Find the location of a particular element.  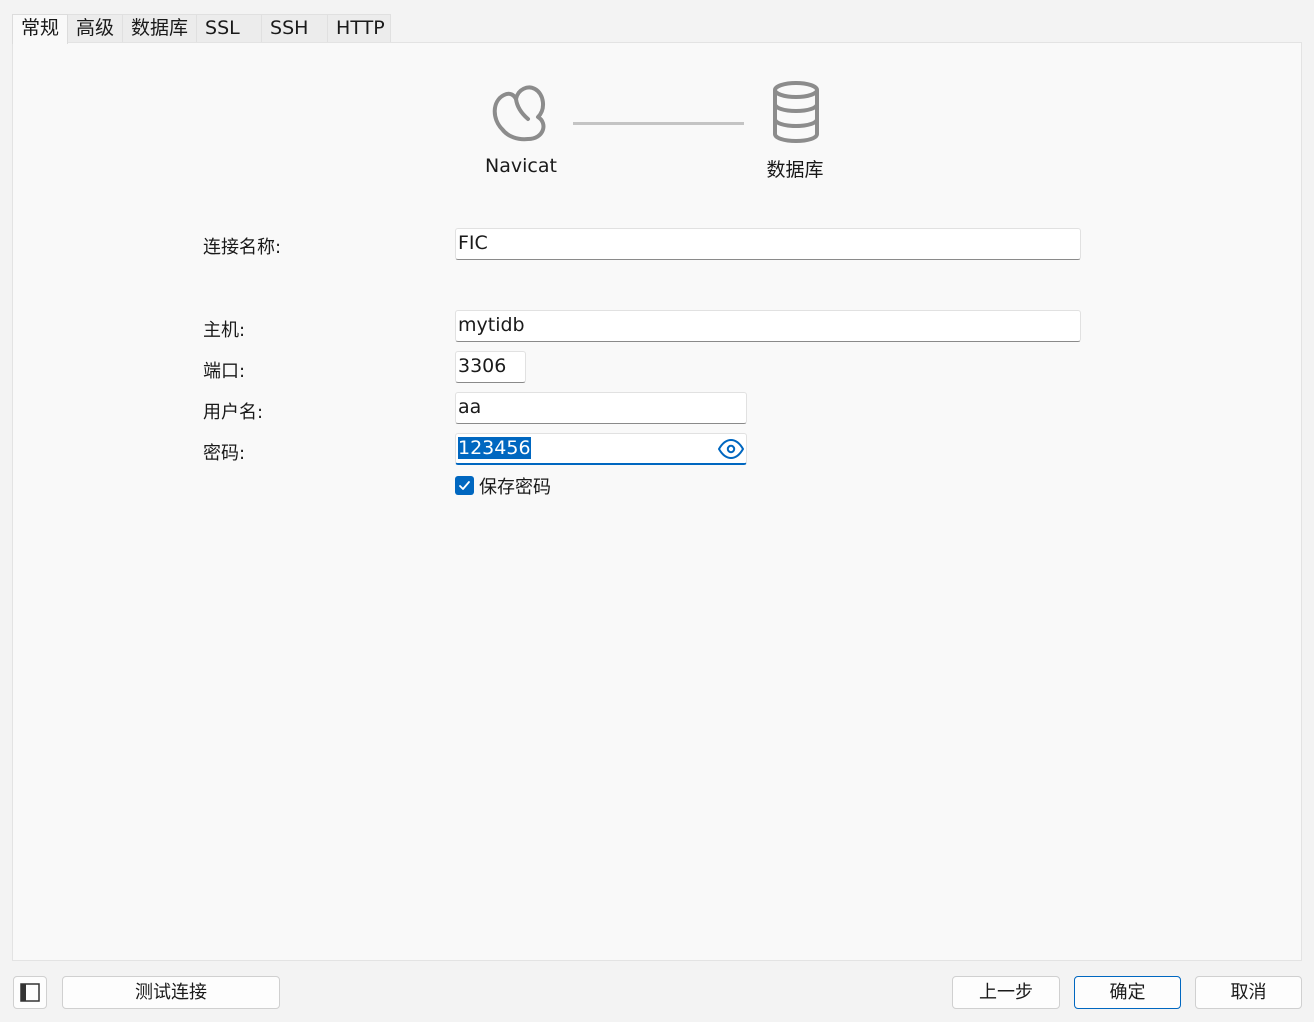

port-input: 3306 is located at coordinates (490, 367).